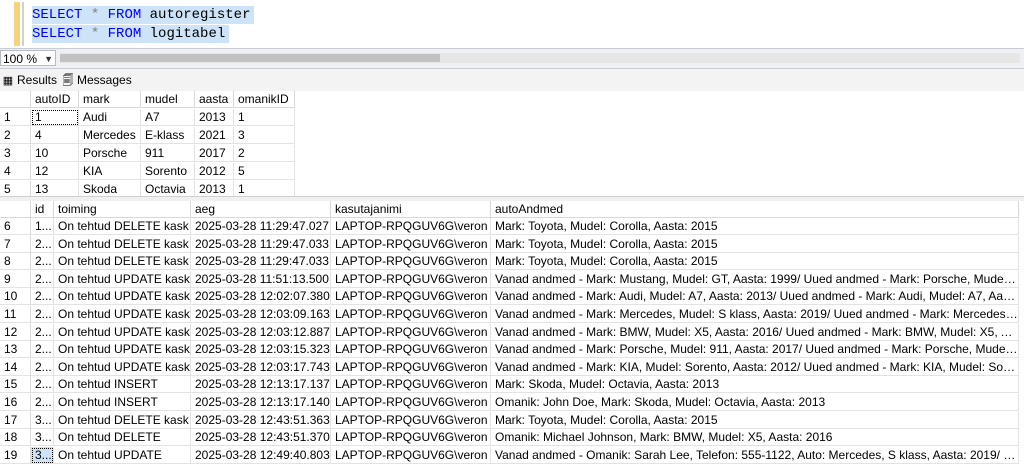 This screenshot has height=474, width=1024. What do you see at coordinates (15, 455) in the screenshot?
I see `row-number: 19` at bounding box center [15, 455].